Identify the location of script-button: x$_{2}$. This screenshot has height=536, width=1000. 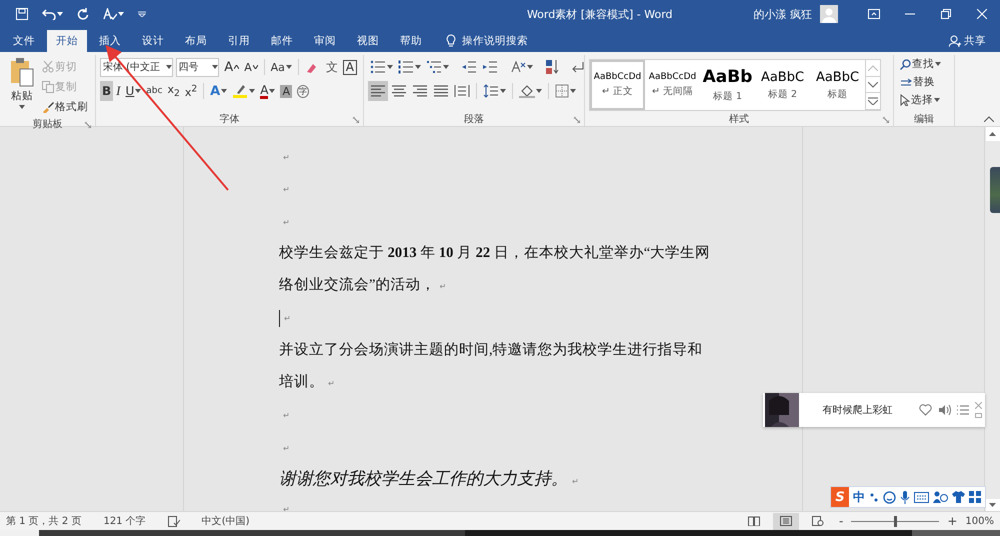
(173, 91).